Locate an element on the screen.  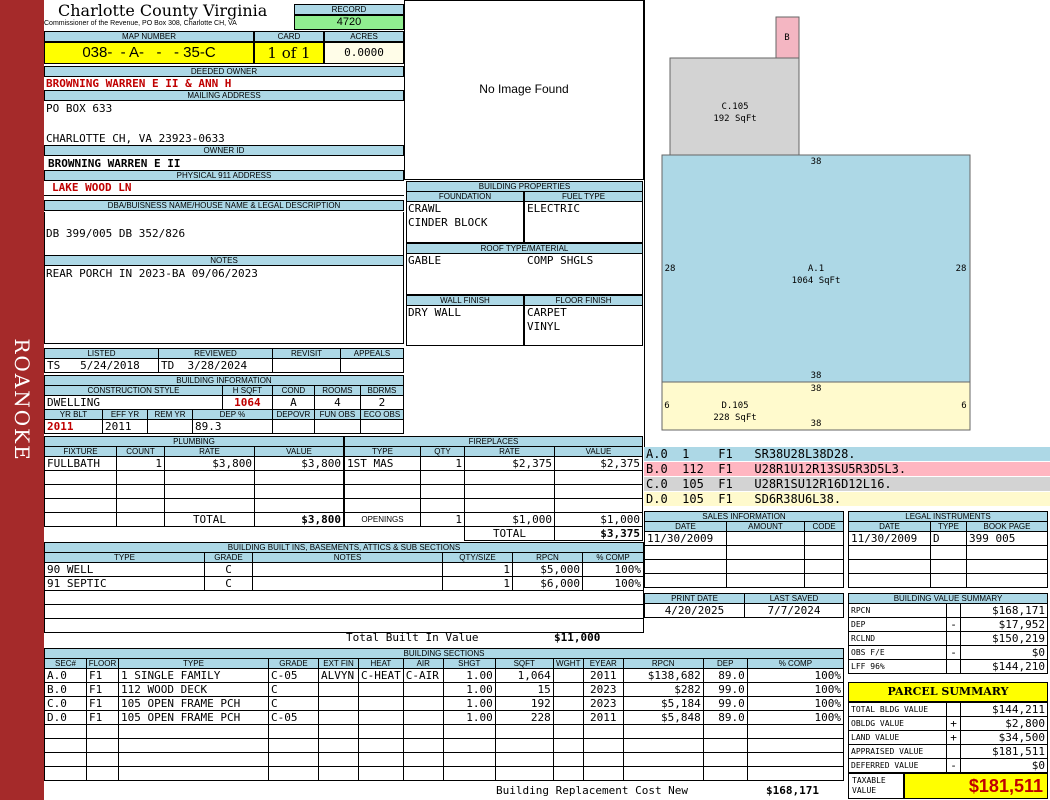
bi-cond: A is located at coordinates (293, 402).